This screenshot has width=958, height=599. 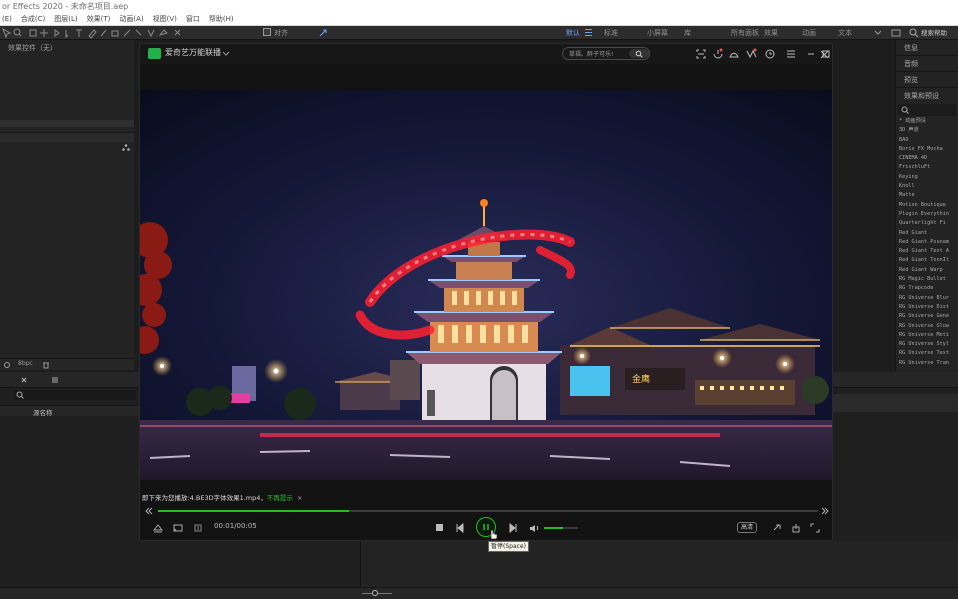 I want to click on list-item: 3D 声道, so click(x=927, y=130).